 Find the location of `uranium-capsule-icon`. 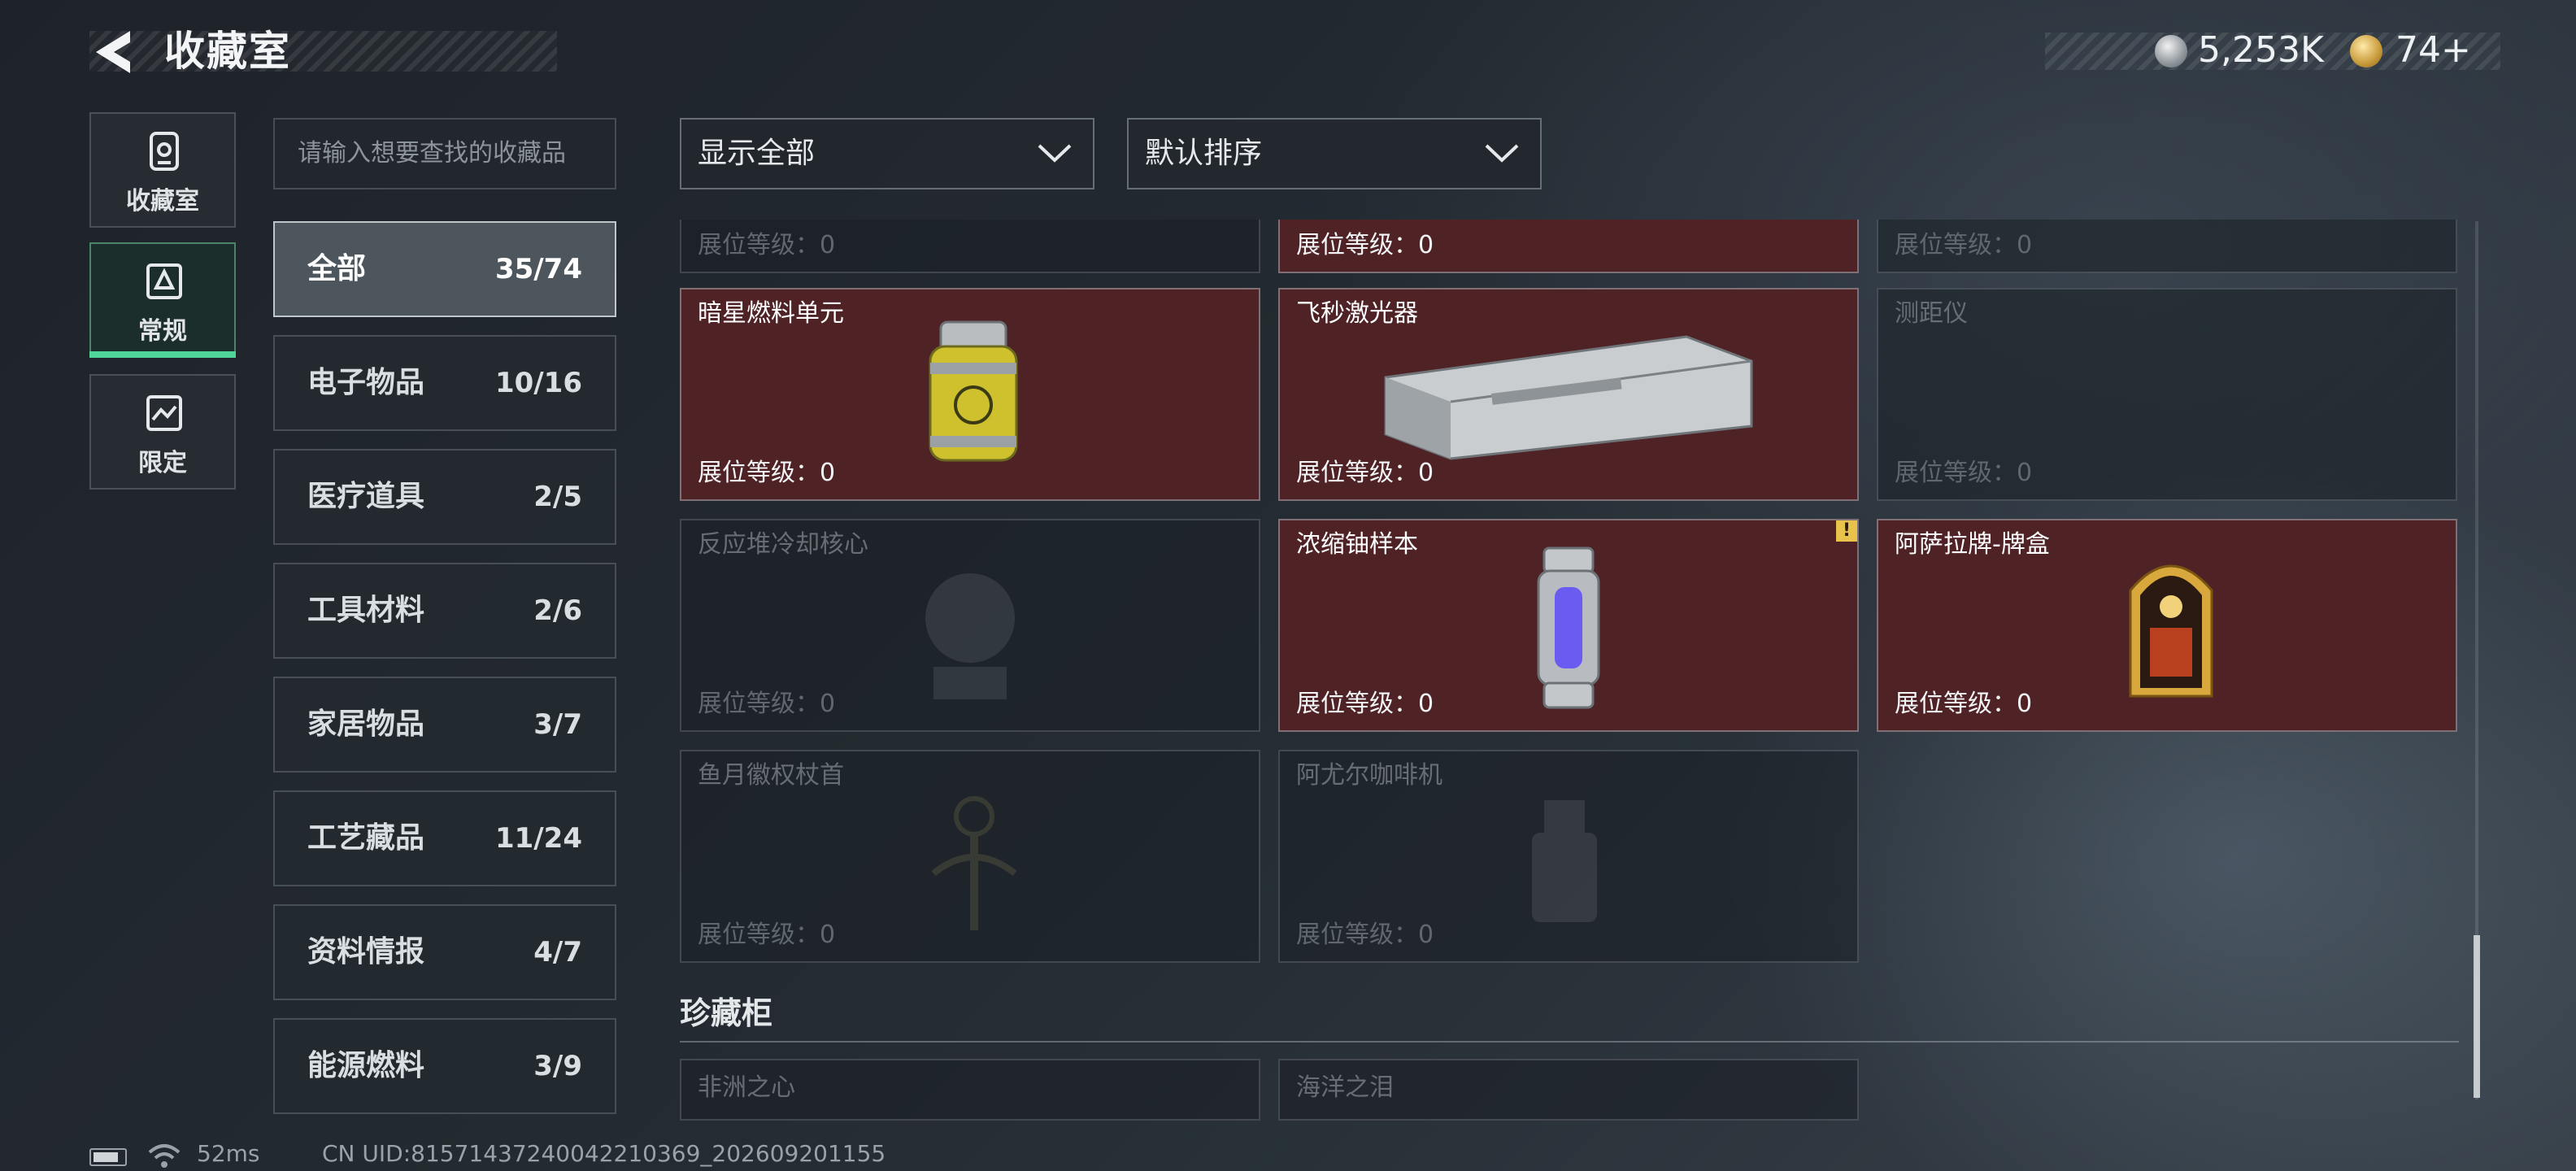

uranium-capsule-icon is located at coordinates (1569, 627).